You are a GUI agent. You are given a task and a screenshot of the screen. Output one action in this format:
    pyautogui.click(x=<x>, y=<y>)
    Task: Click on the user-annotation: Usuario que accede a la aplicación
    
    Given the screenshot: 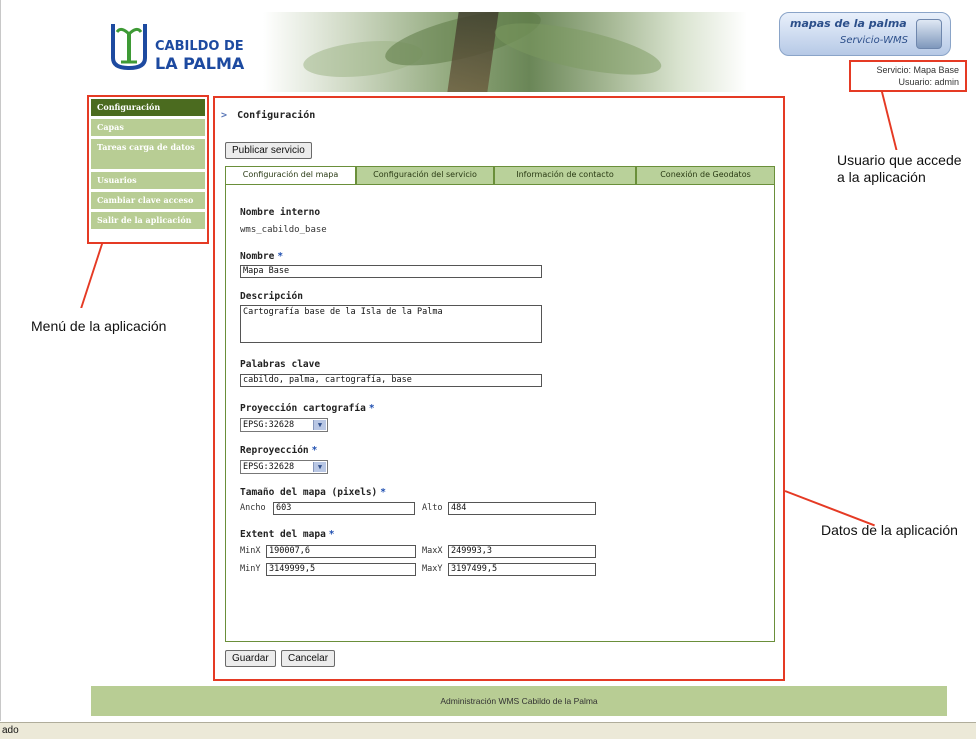 What is the action you would take?
    pyautogui.click(x=899, y=168)
    